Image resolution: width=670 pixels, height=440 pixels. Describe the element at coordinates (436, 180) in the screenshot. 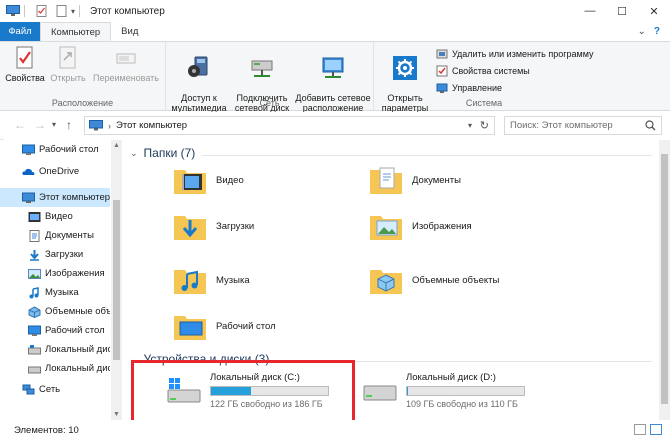

I see `folder-label: Документы` at that location.